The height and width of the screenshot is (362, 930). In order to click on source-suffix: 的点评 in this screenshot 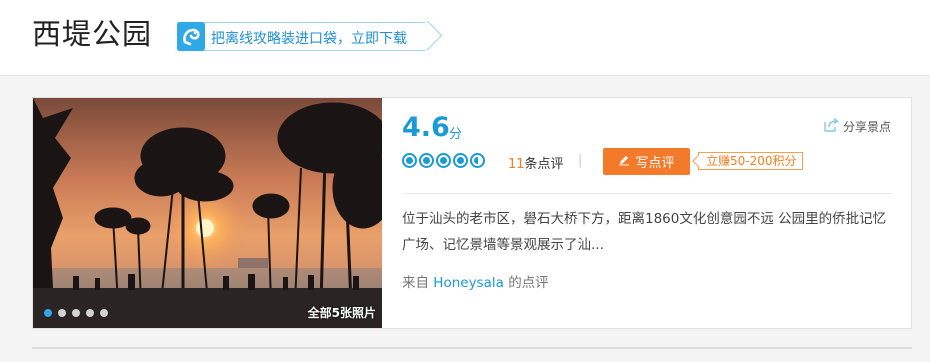, I will do `click(528, 283)`.